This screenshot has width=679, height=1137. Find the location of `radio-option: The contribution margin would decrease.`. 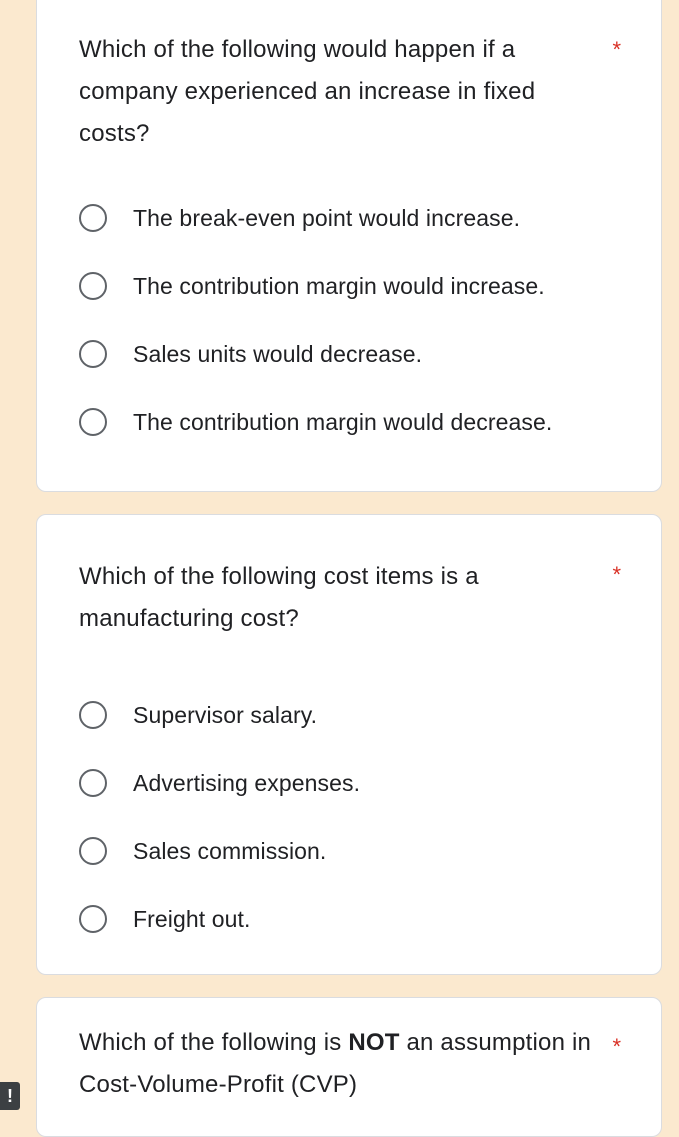

radio-option: The contribution margin would decrease. is located at coordinates (360, 422).